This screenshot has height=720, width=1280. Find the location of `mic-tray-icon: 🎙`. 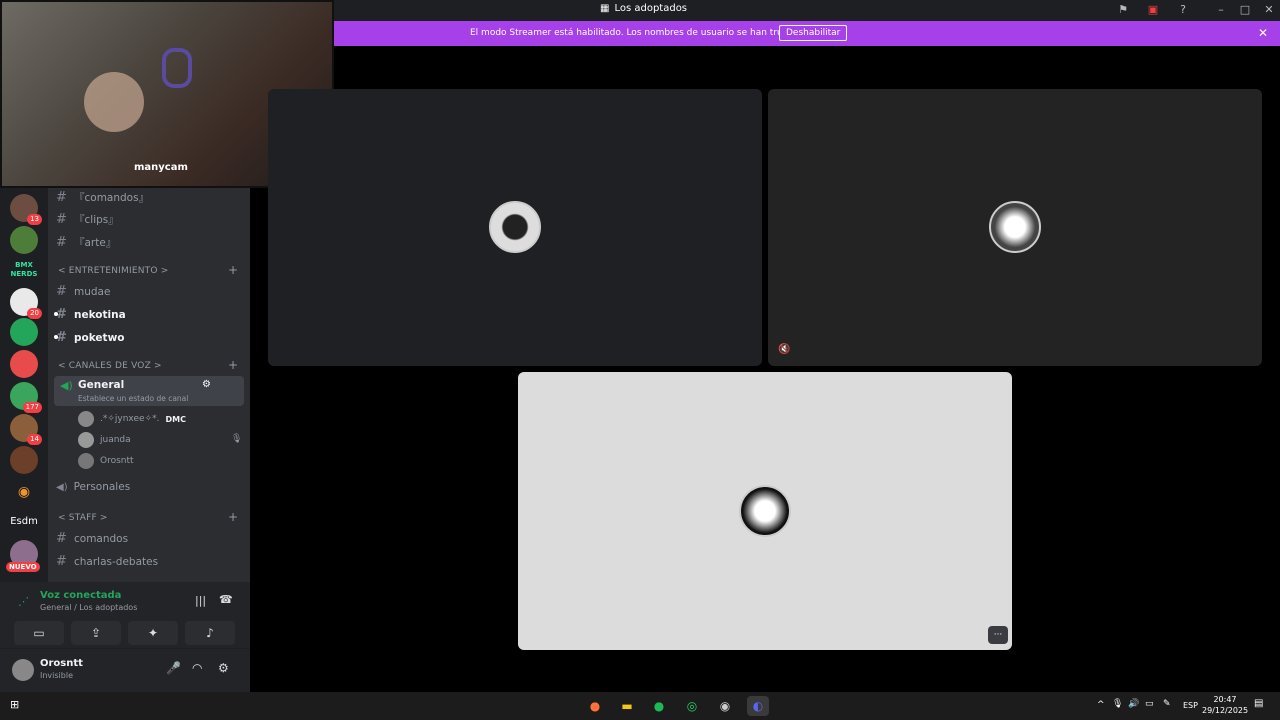

mic-tray-icon: 🎙 is located at coordinates (1117, 704).